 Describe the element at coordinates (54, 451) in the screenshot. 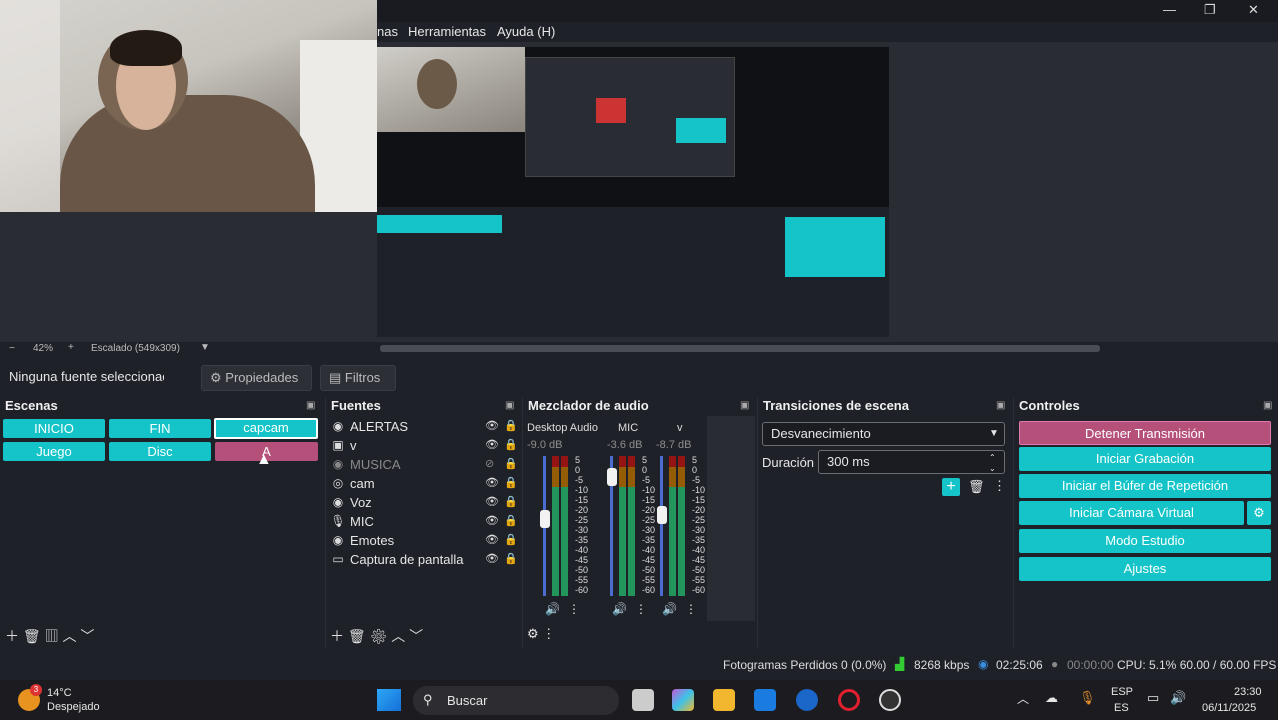

I see `scene-juego: Juego` at that location.